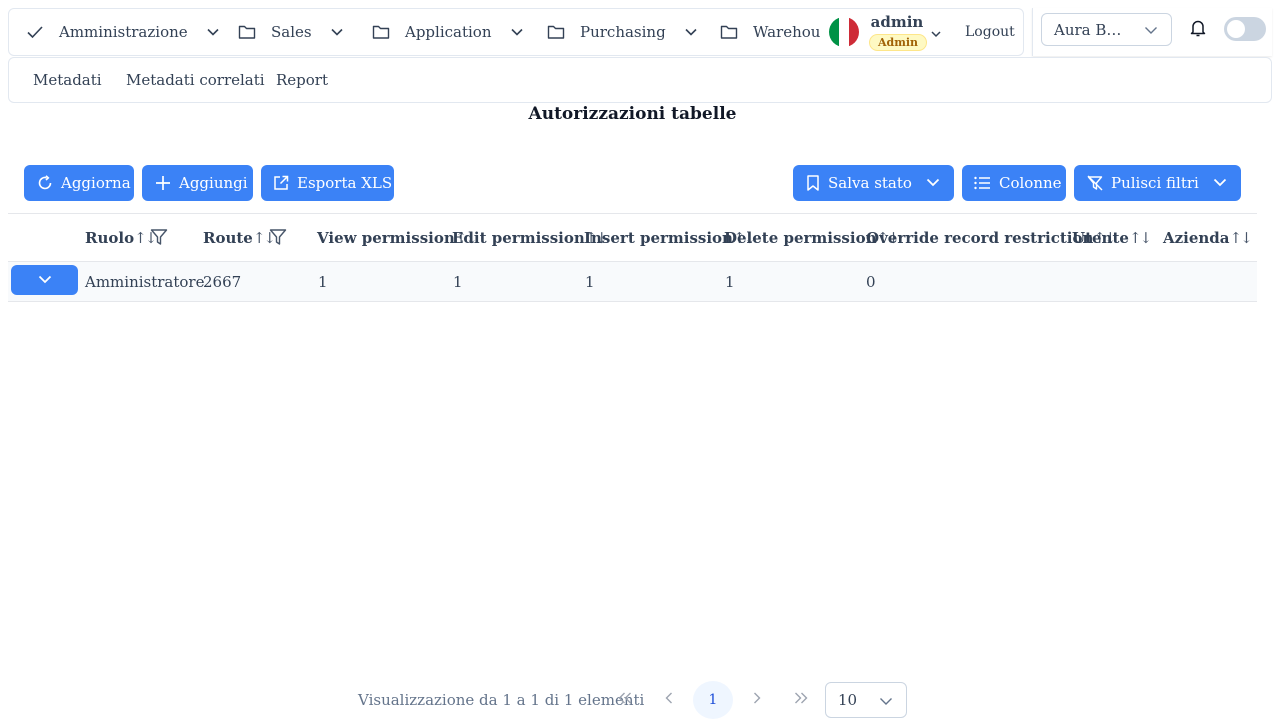 Image resolution: width=1280 pixels, height=728 pixels. I want to click on external-link-icon, so click(281, 183).